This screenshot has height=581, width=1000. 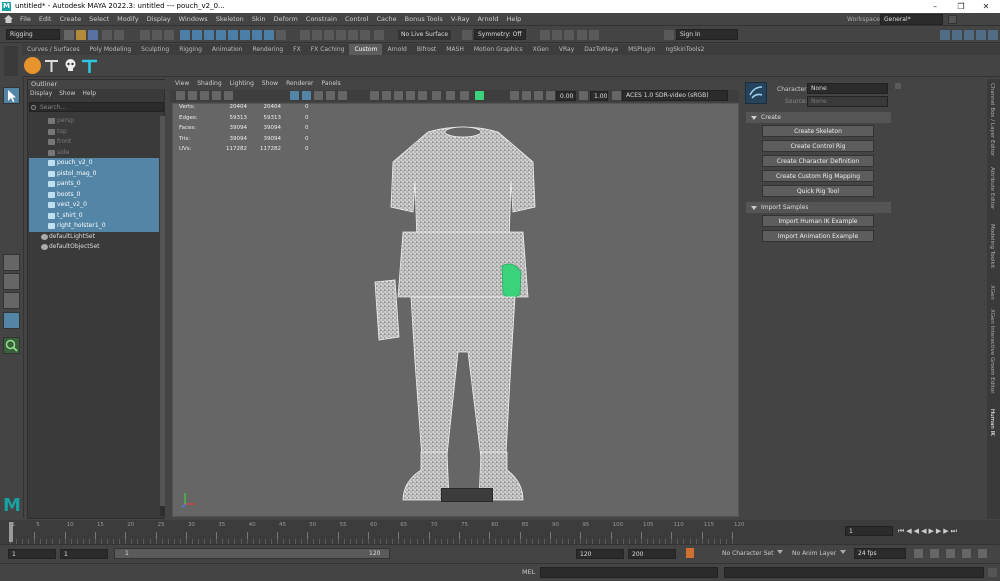 I want to click on menu-cache: Cache, so click(x=386, y=19).